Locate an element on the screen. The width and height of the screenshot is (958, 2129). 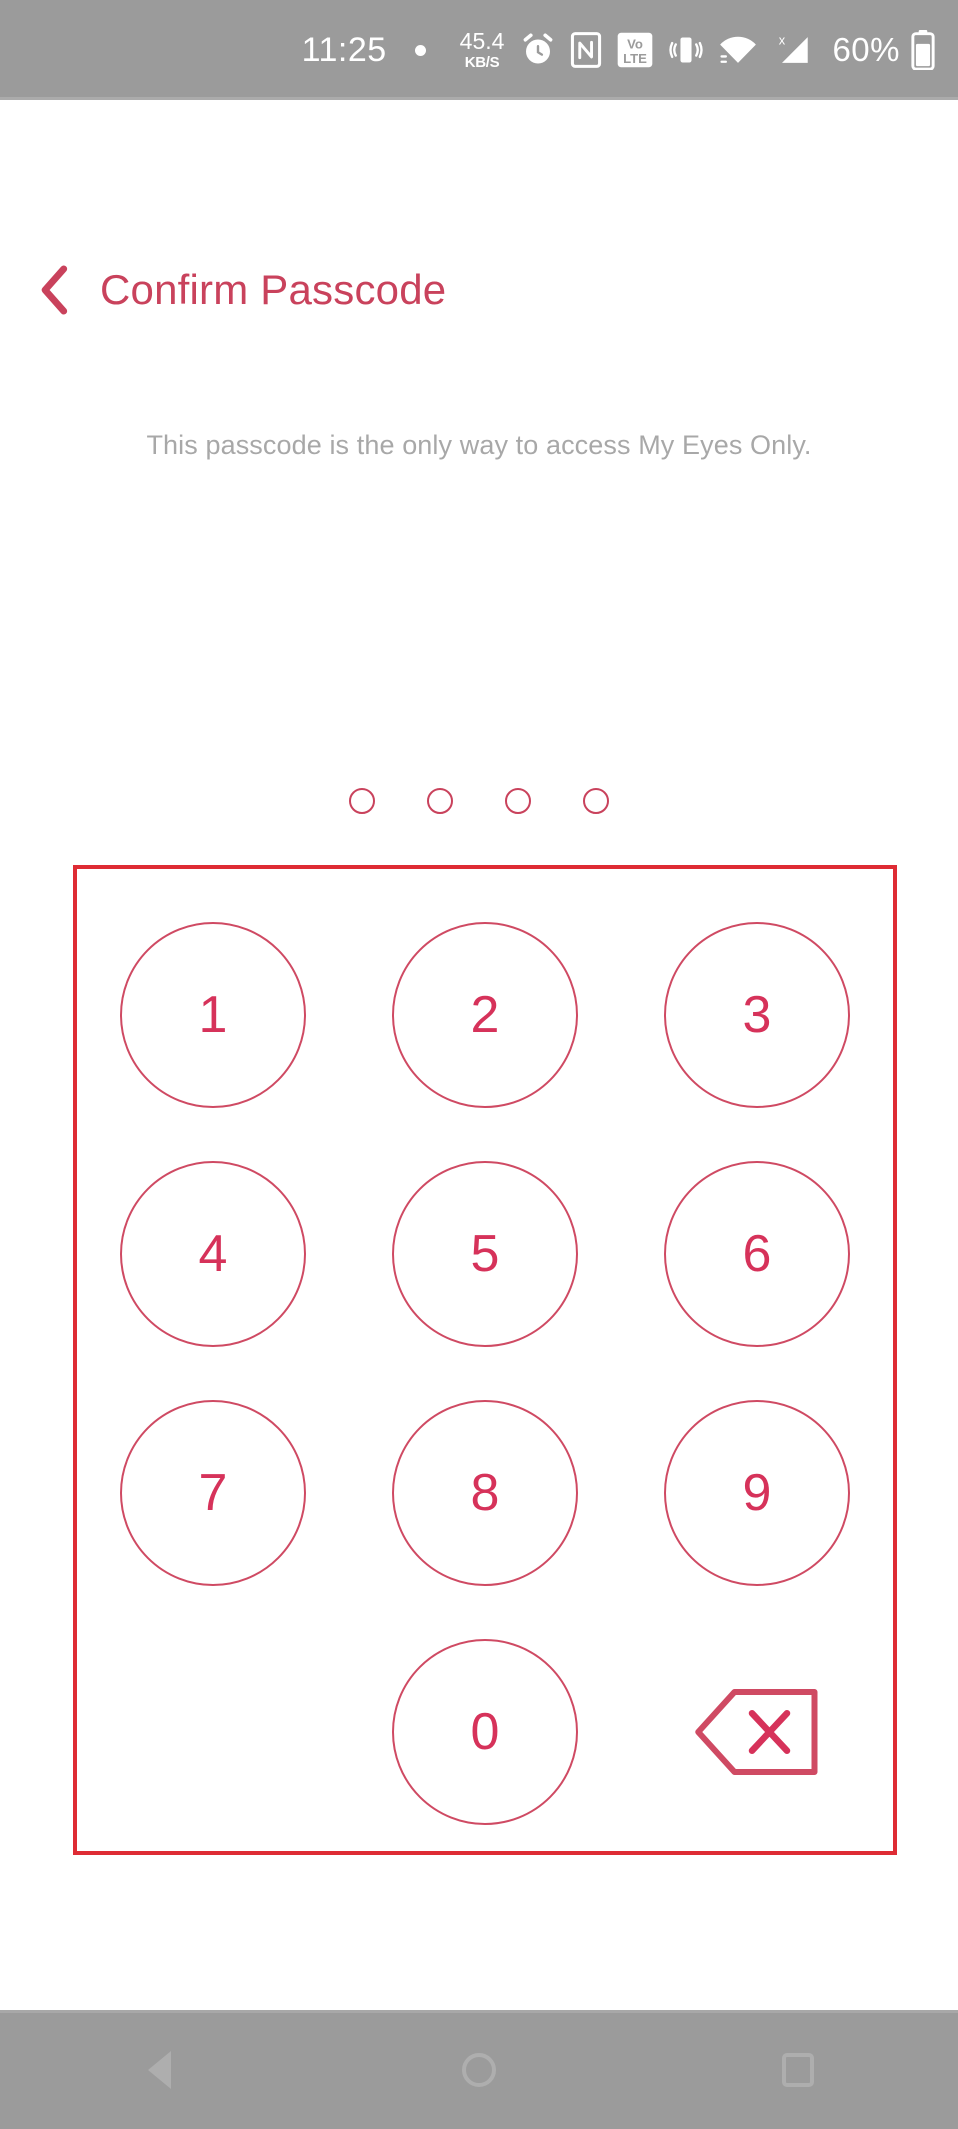
cellular-signal-no-sim-icon: x is located at coordinates (792, 50).